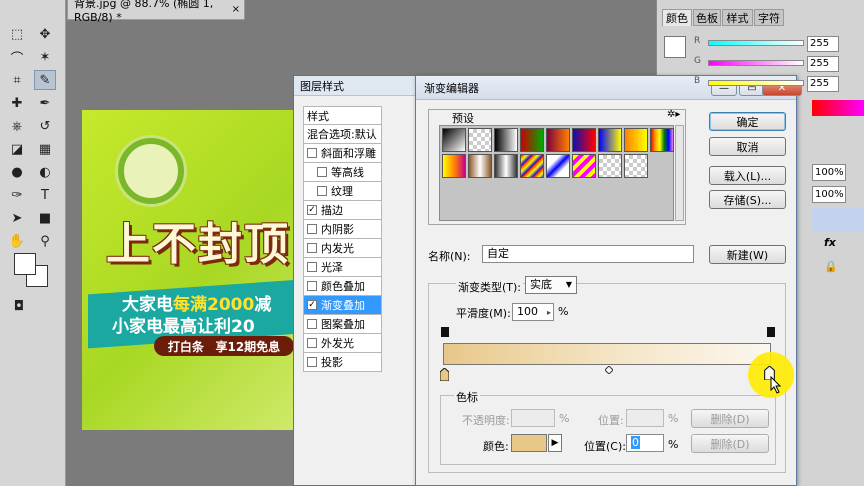 Image resolution: width=864 pixels, height=486 pixels. I want to click on color-menu-arrow: ▶, so click(555, 443).